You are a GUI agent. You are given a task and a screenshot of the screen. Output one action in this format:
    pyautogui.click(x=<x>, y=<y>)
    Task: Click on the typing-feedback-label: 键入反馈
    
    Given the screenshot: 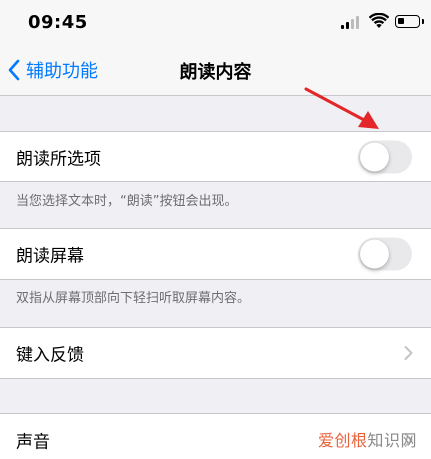 What is the action you would take?
    pyautogui.click(x=50, y=355)
    